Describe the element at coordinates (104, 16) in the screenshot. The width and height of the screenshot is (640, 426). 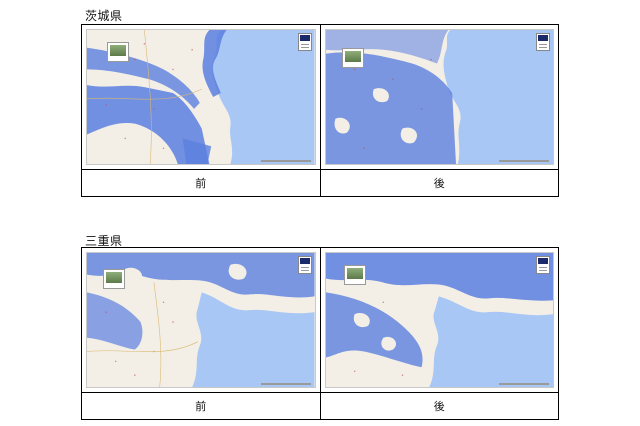
I see `section-title-ibaraki: 茨城県` at that location.